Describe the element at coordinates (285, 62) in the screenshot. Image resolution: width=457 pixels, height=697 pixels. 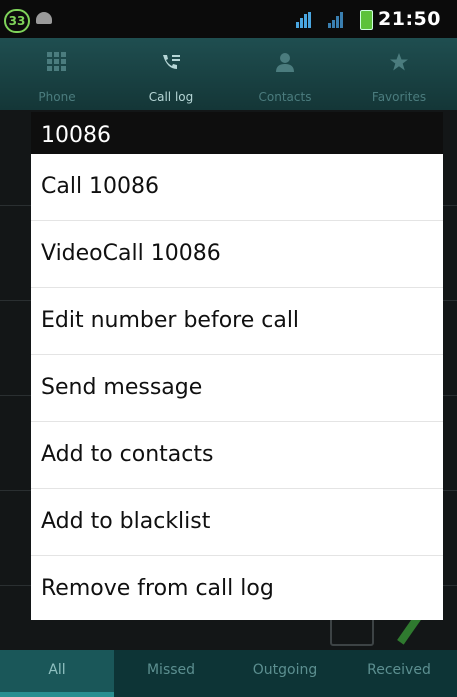
I see `person-icon` at that location.